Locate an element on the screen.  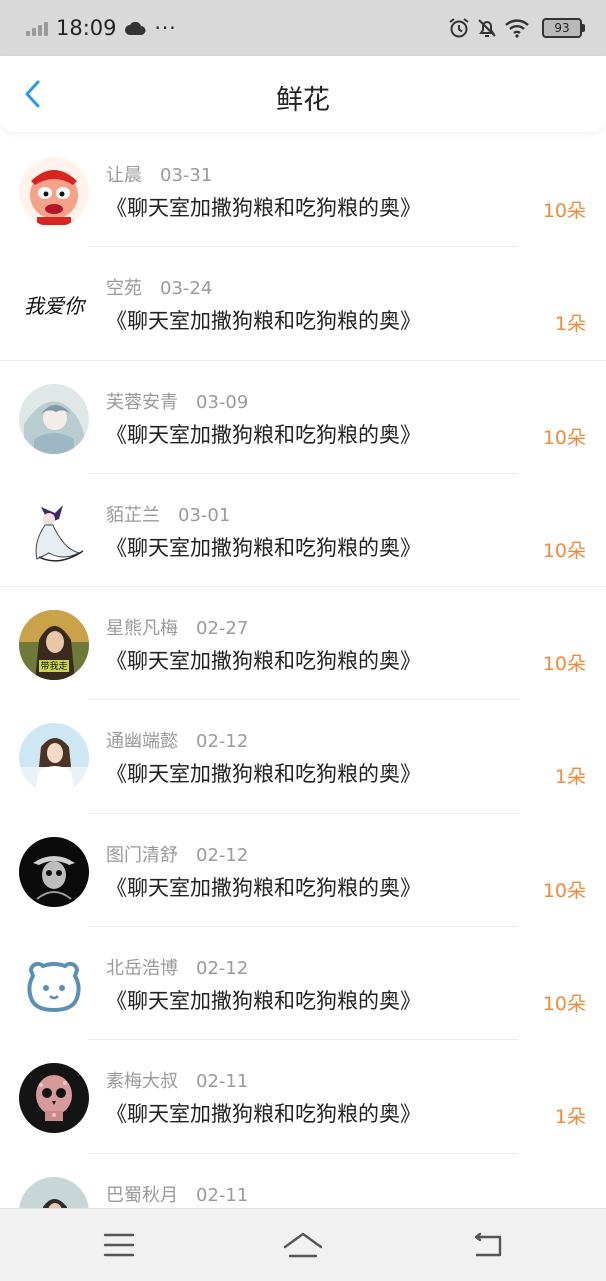
battery-icon: 93 is located at coordinates (563, 28).